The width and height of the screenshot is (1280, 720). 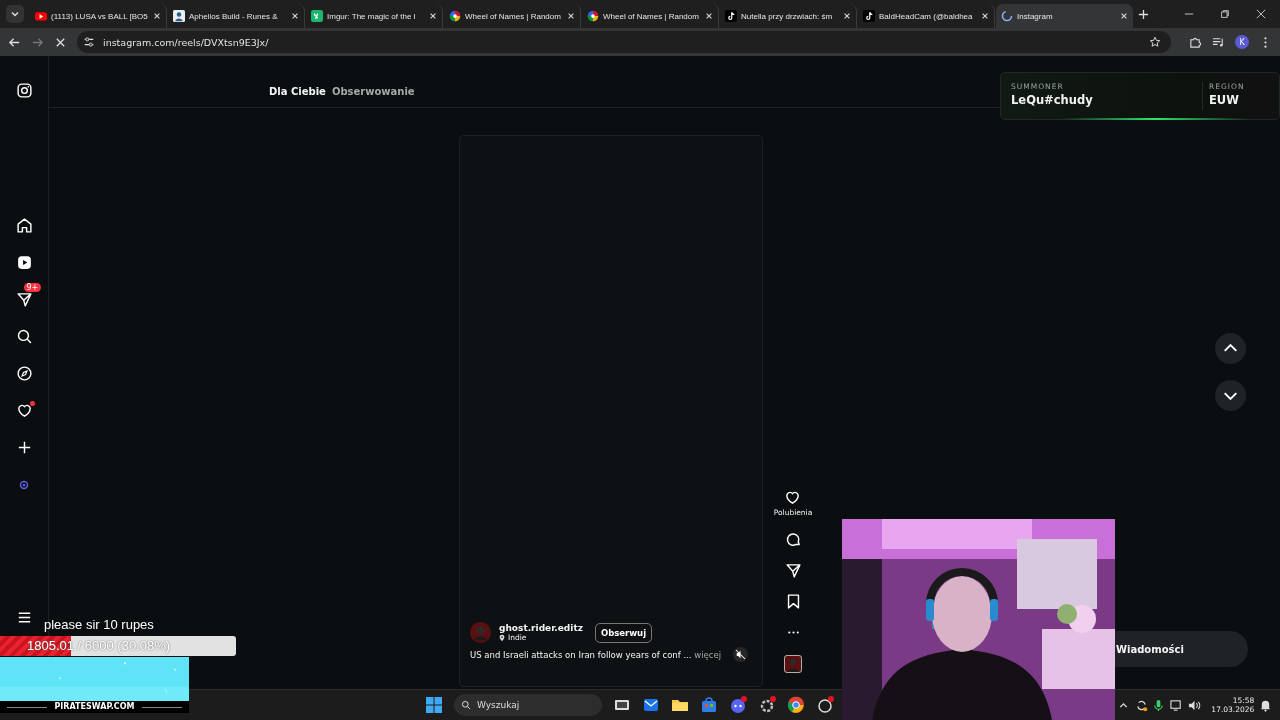 What do you see at coordinates (624, 42) in the screenshot?
I see `address-bar: instagram.com/reels/DVXtsn9E3Jx/` at bounding box center [624, 42].